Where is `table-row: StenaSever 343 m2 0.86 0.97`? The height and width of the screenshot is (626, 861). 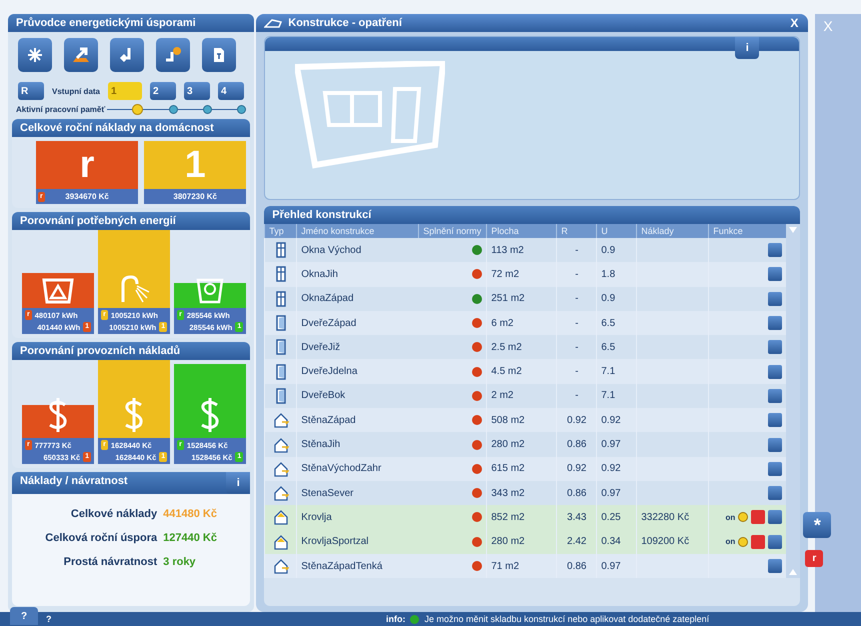 table-row: StenaSever 343 m2 0.86 0.97 is located at coordinates (525, 493).